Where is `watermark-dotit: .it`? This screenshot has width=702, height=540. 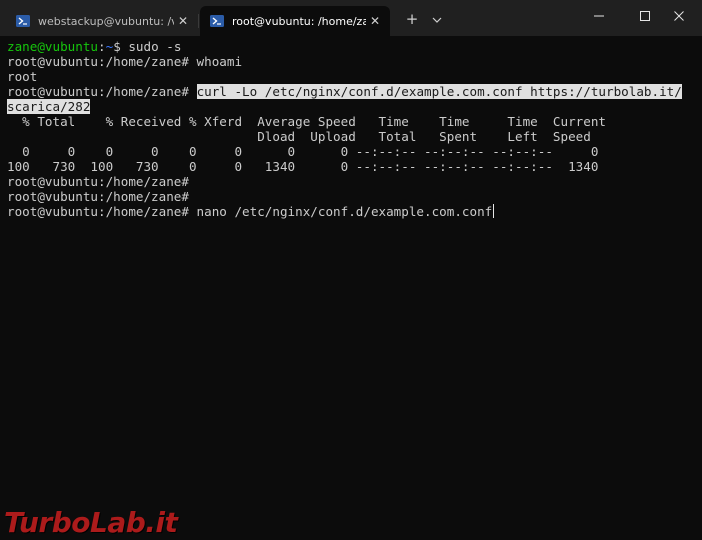
watermark-dotit: .it is located at coordinates (161, 522).